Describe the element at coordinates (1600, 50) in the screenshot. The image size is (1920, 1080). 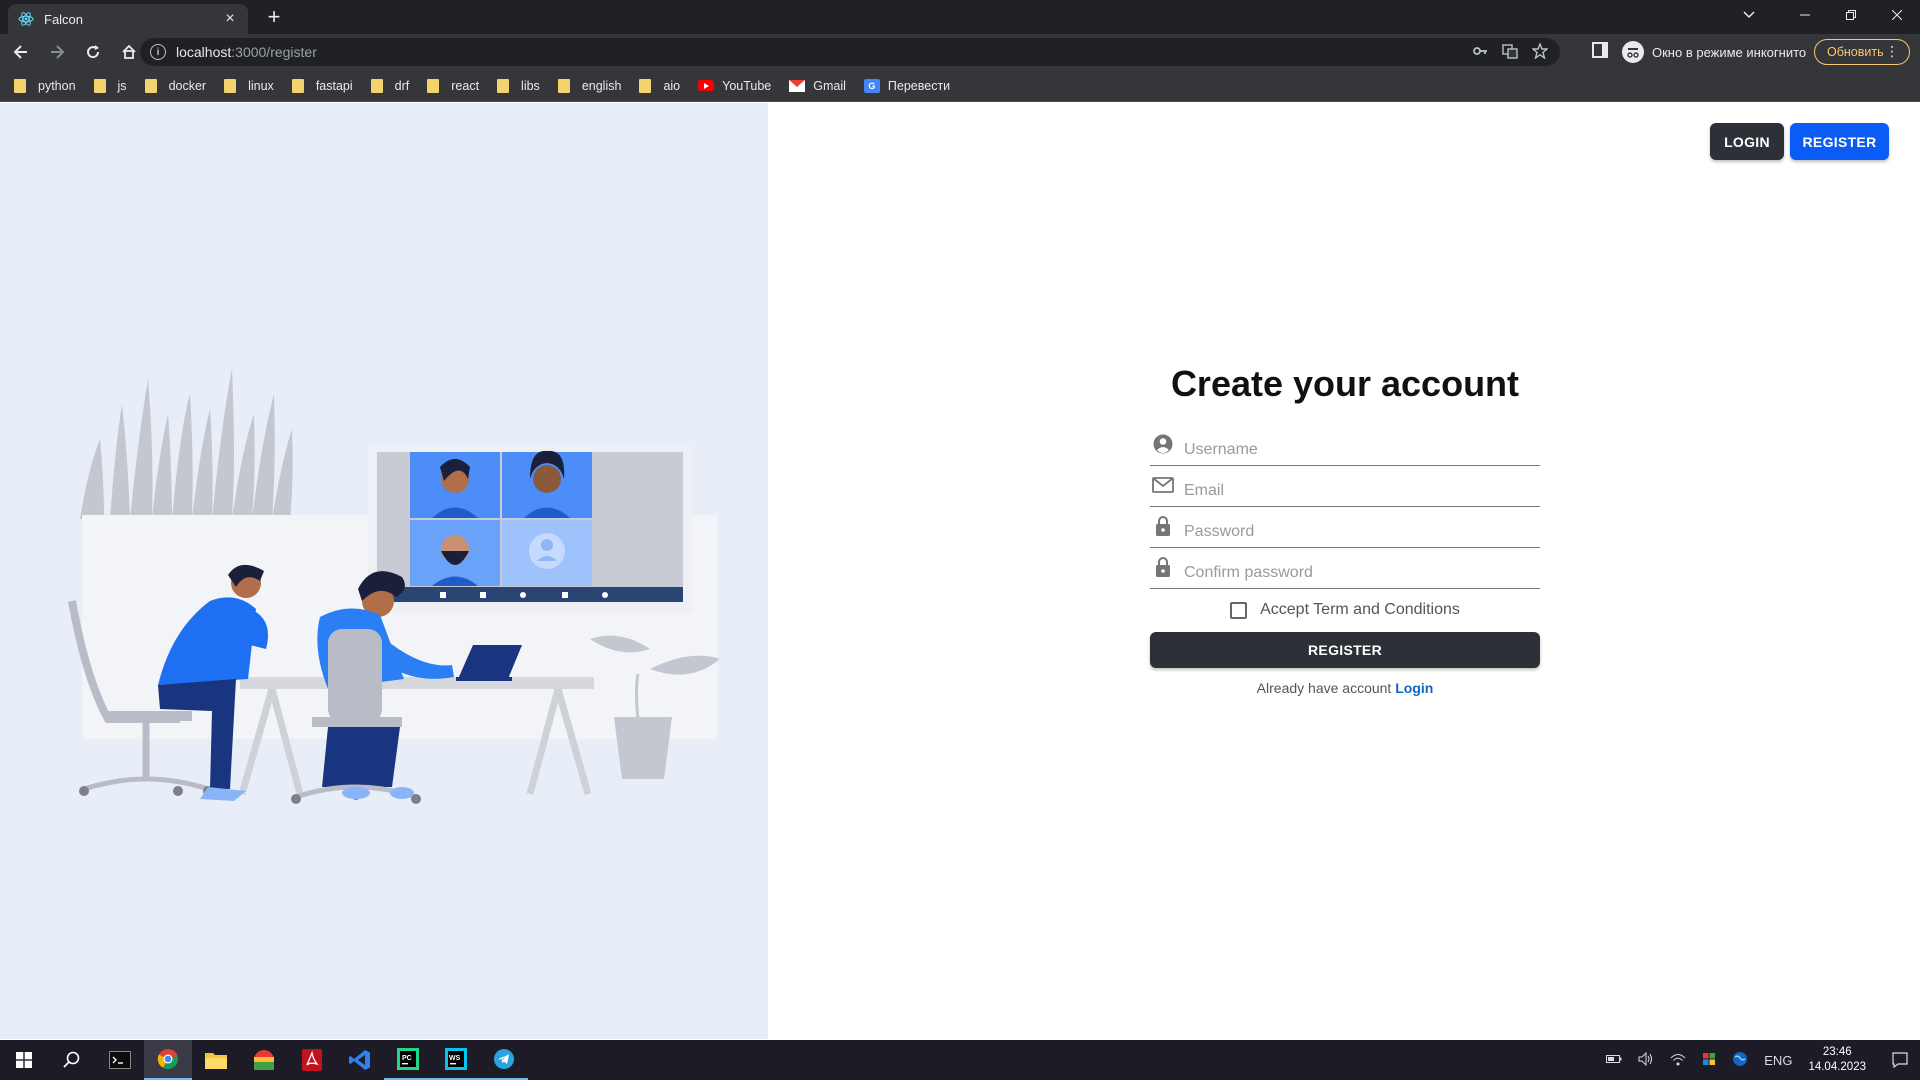
I see `side-panel-icon` at that location.